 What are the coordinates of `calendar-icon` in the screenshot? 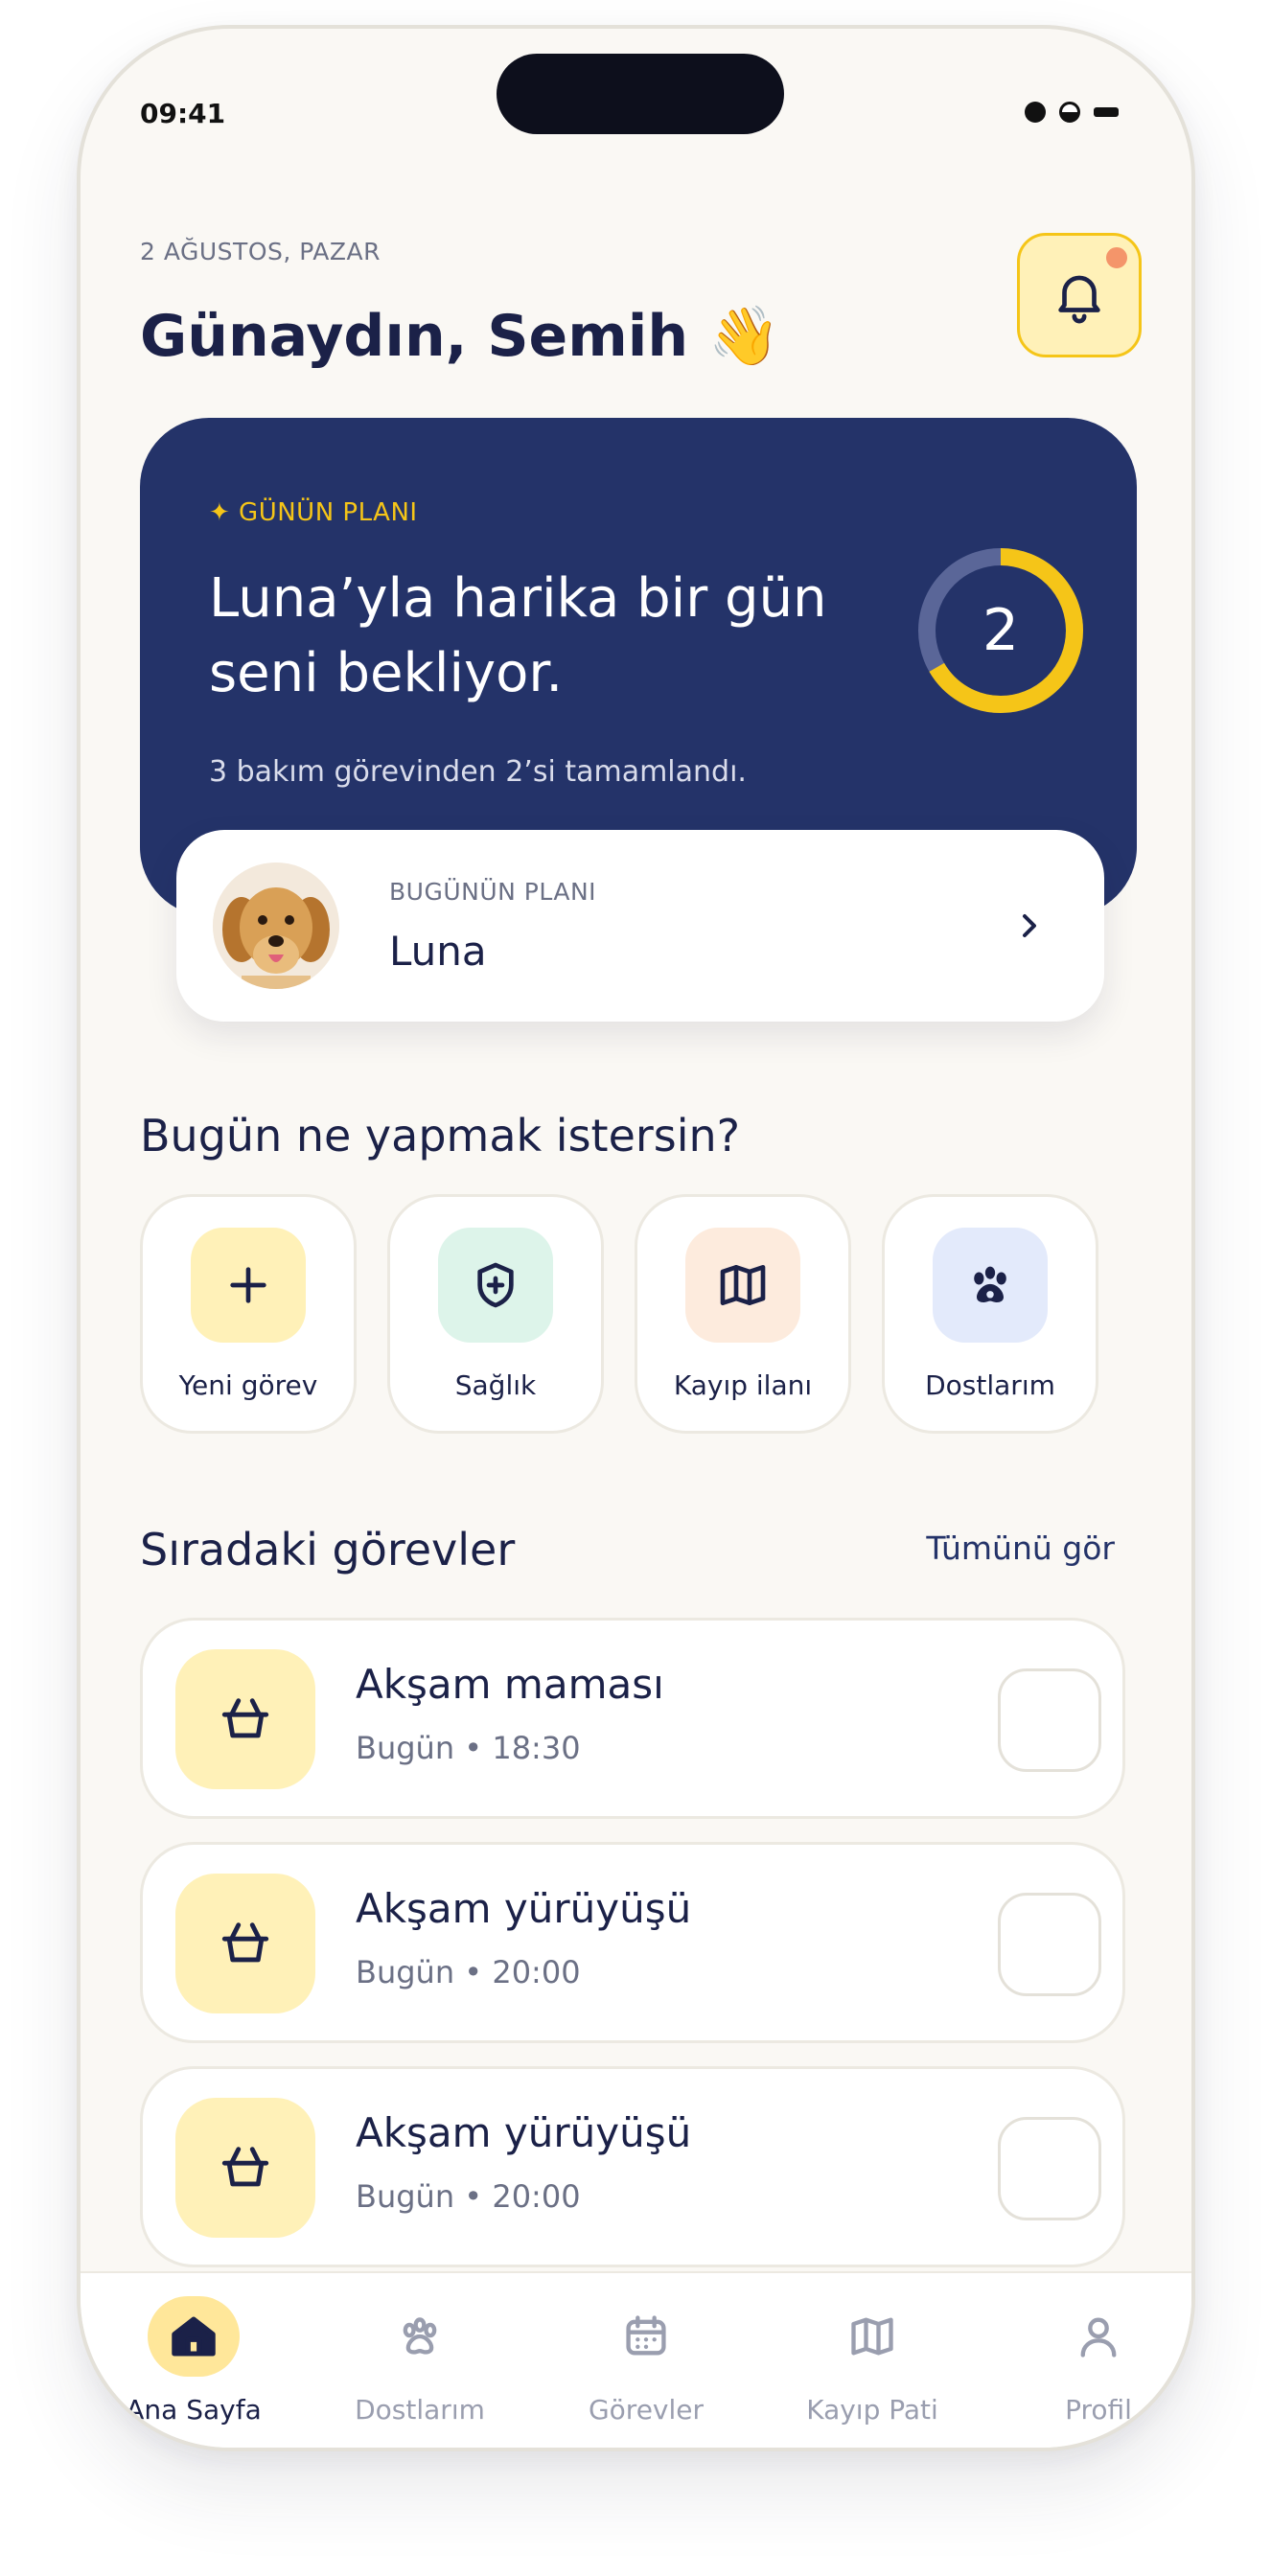 It's located at (646, 2335).